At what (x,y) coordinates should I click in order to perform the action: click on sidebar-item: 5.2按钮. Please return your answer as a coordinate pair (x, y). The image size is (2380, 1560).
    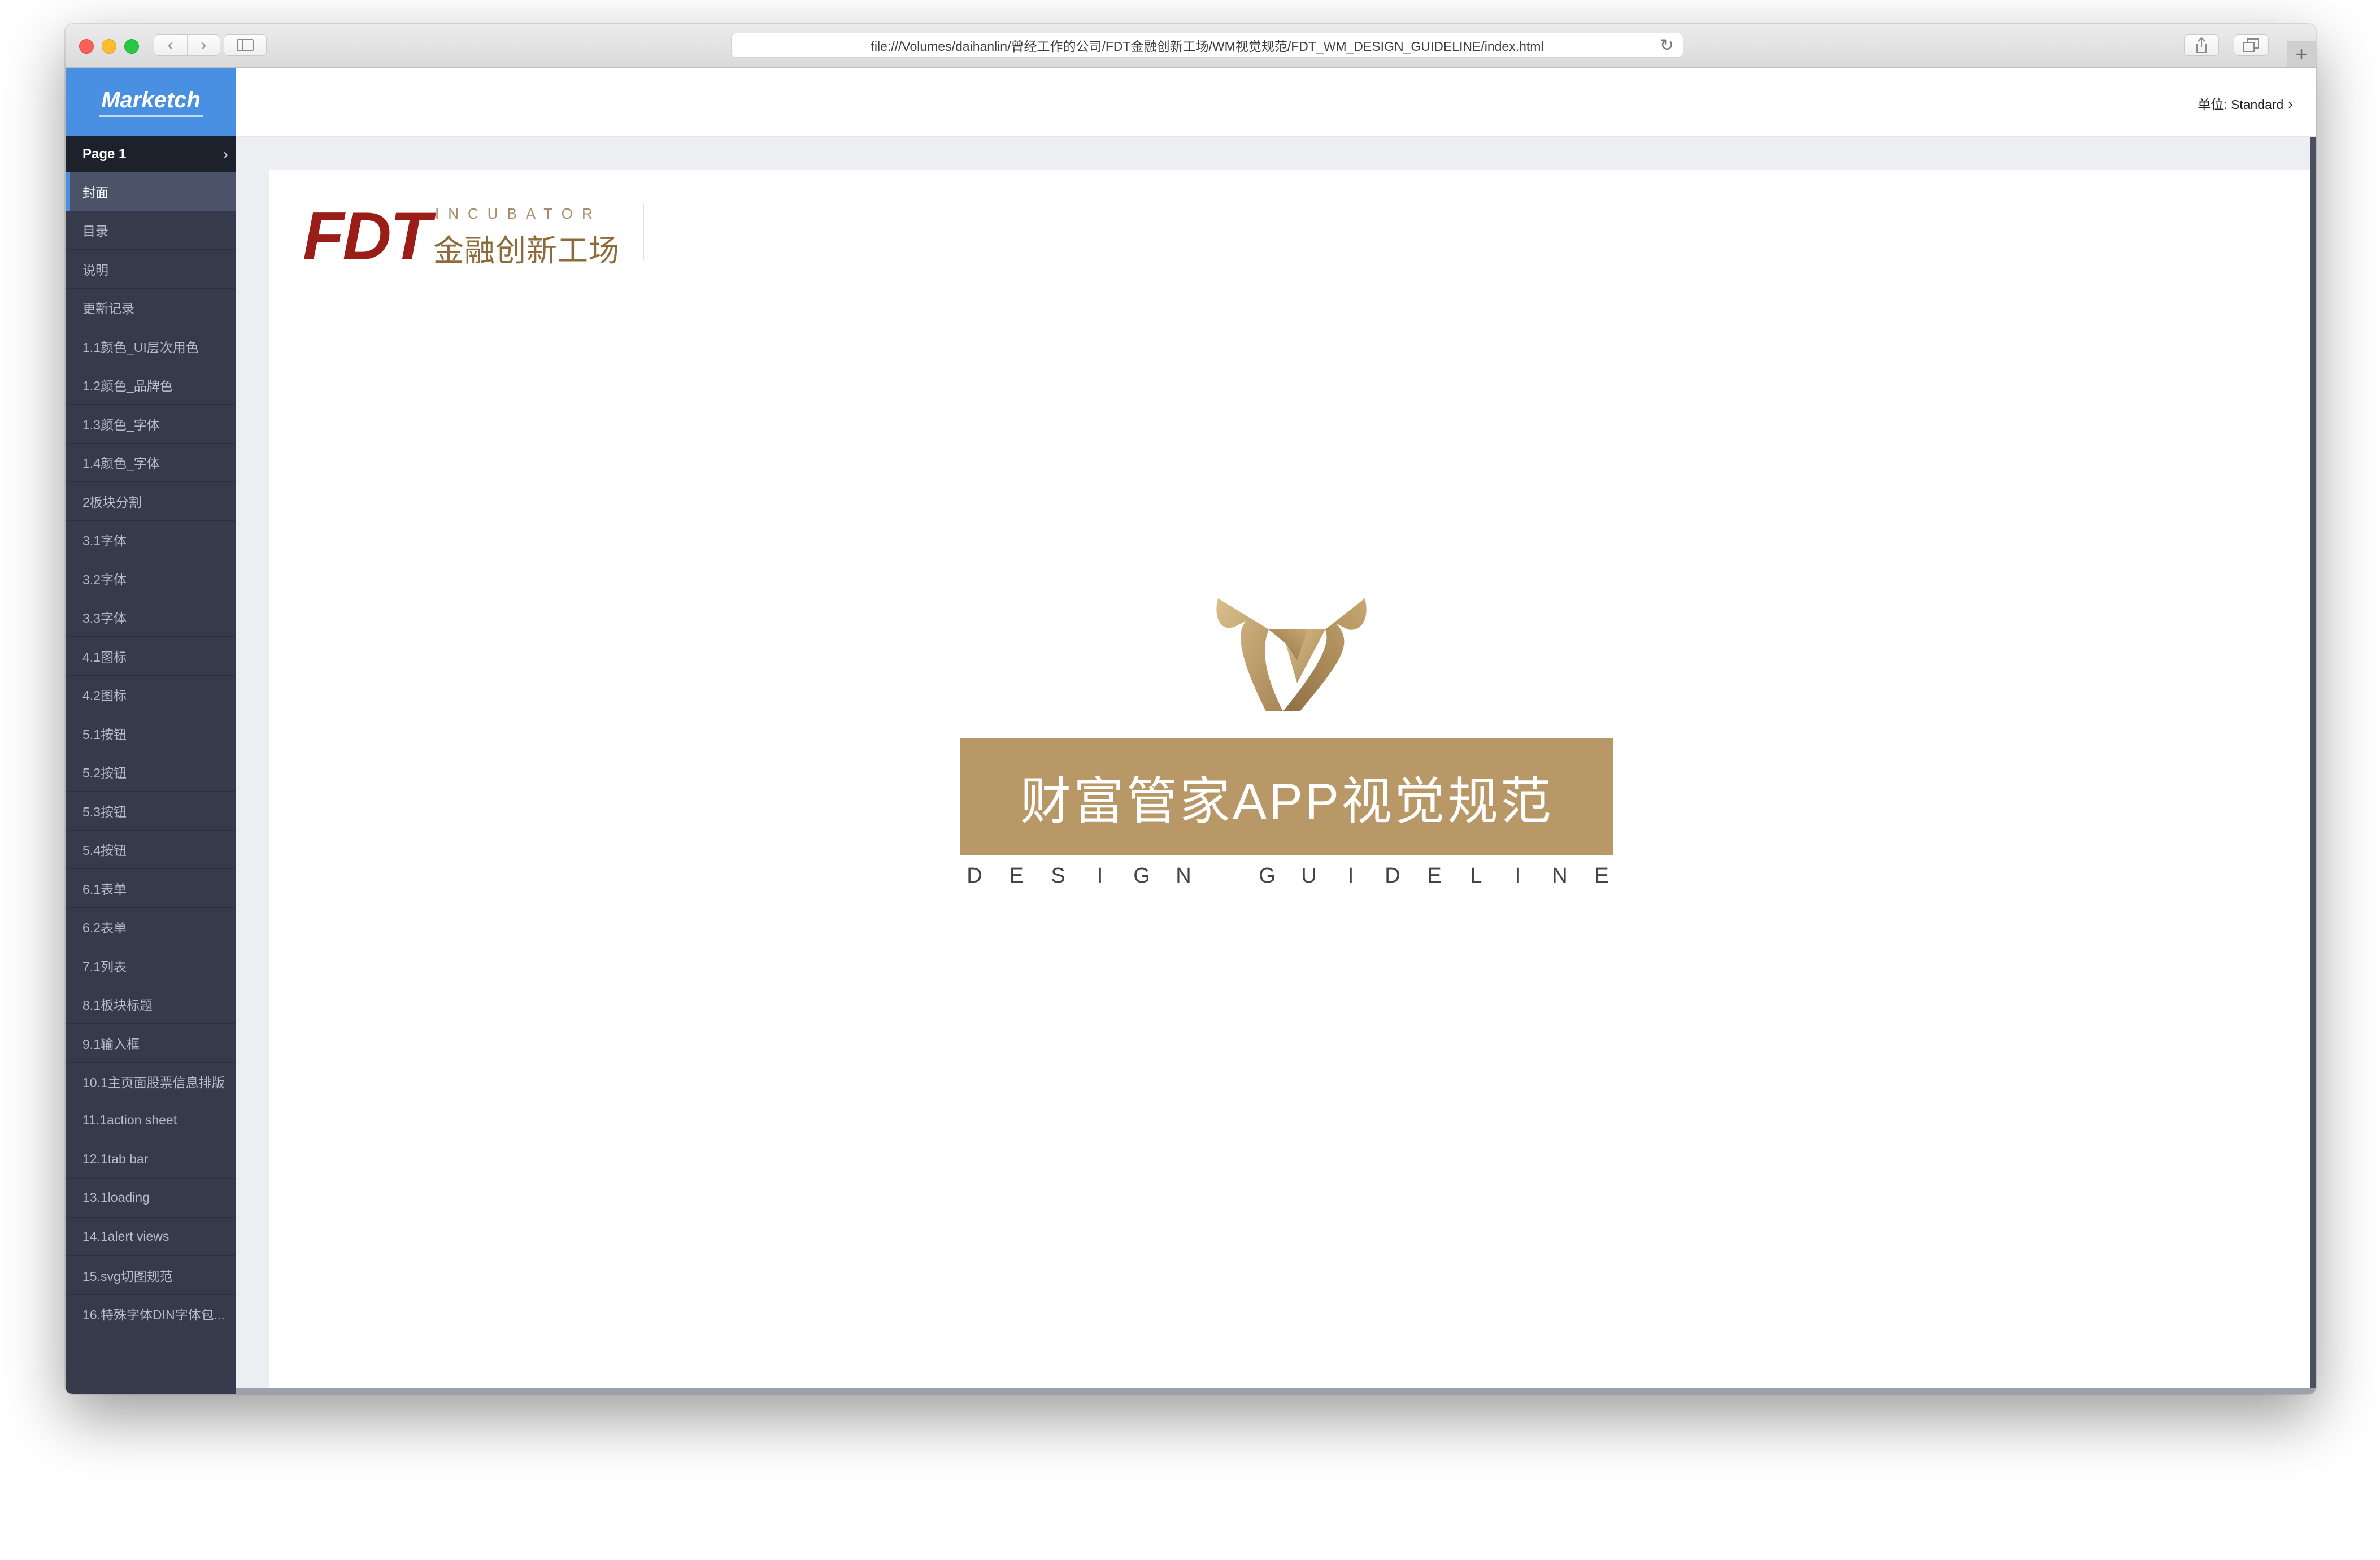
    Looking at the image, I should click on (151, 772).